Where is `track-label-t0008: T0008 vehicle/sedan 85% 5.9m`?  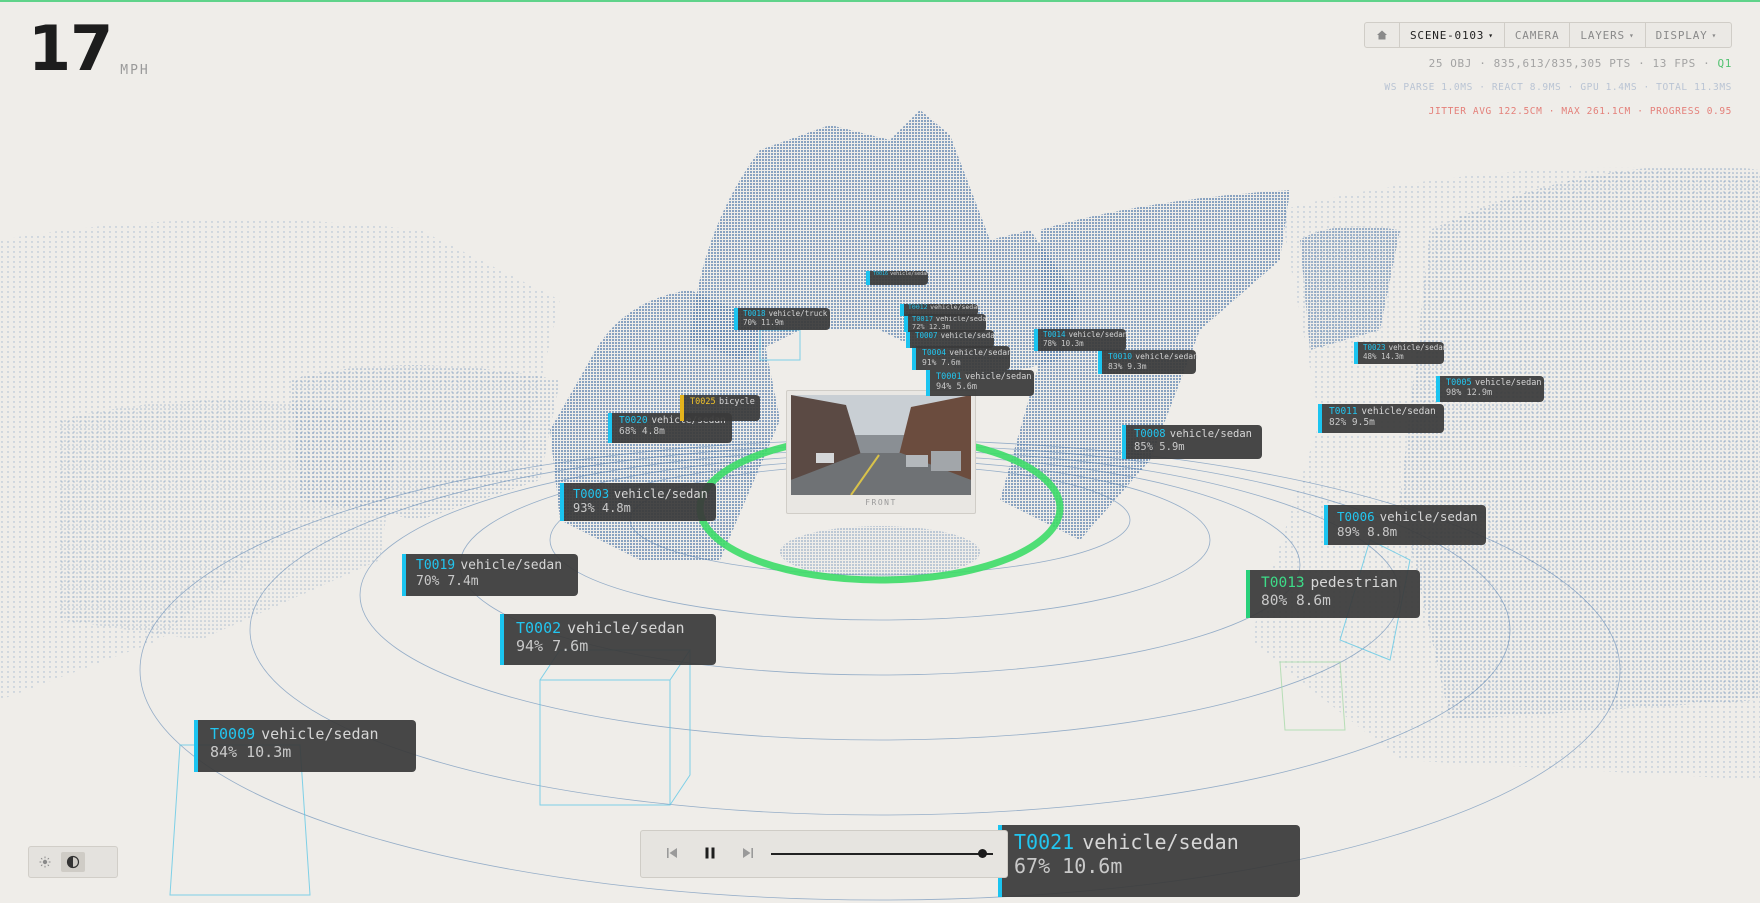 track-label-t0008: T0008 vehicle/sedan 85% 5.9m is located at coordinates (1192, 442).